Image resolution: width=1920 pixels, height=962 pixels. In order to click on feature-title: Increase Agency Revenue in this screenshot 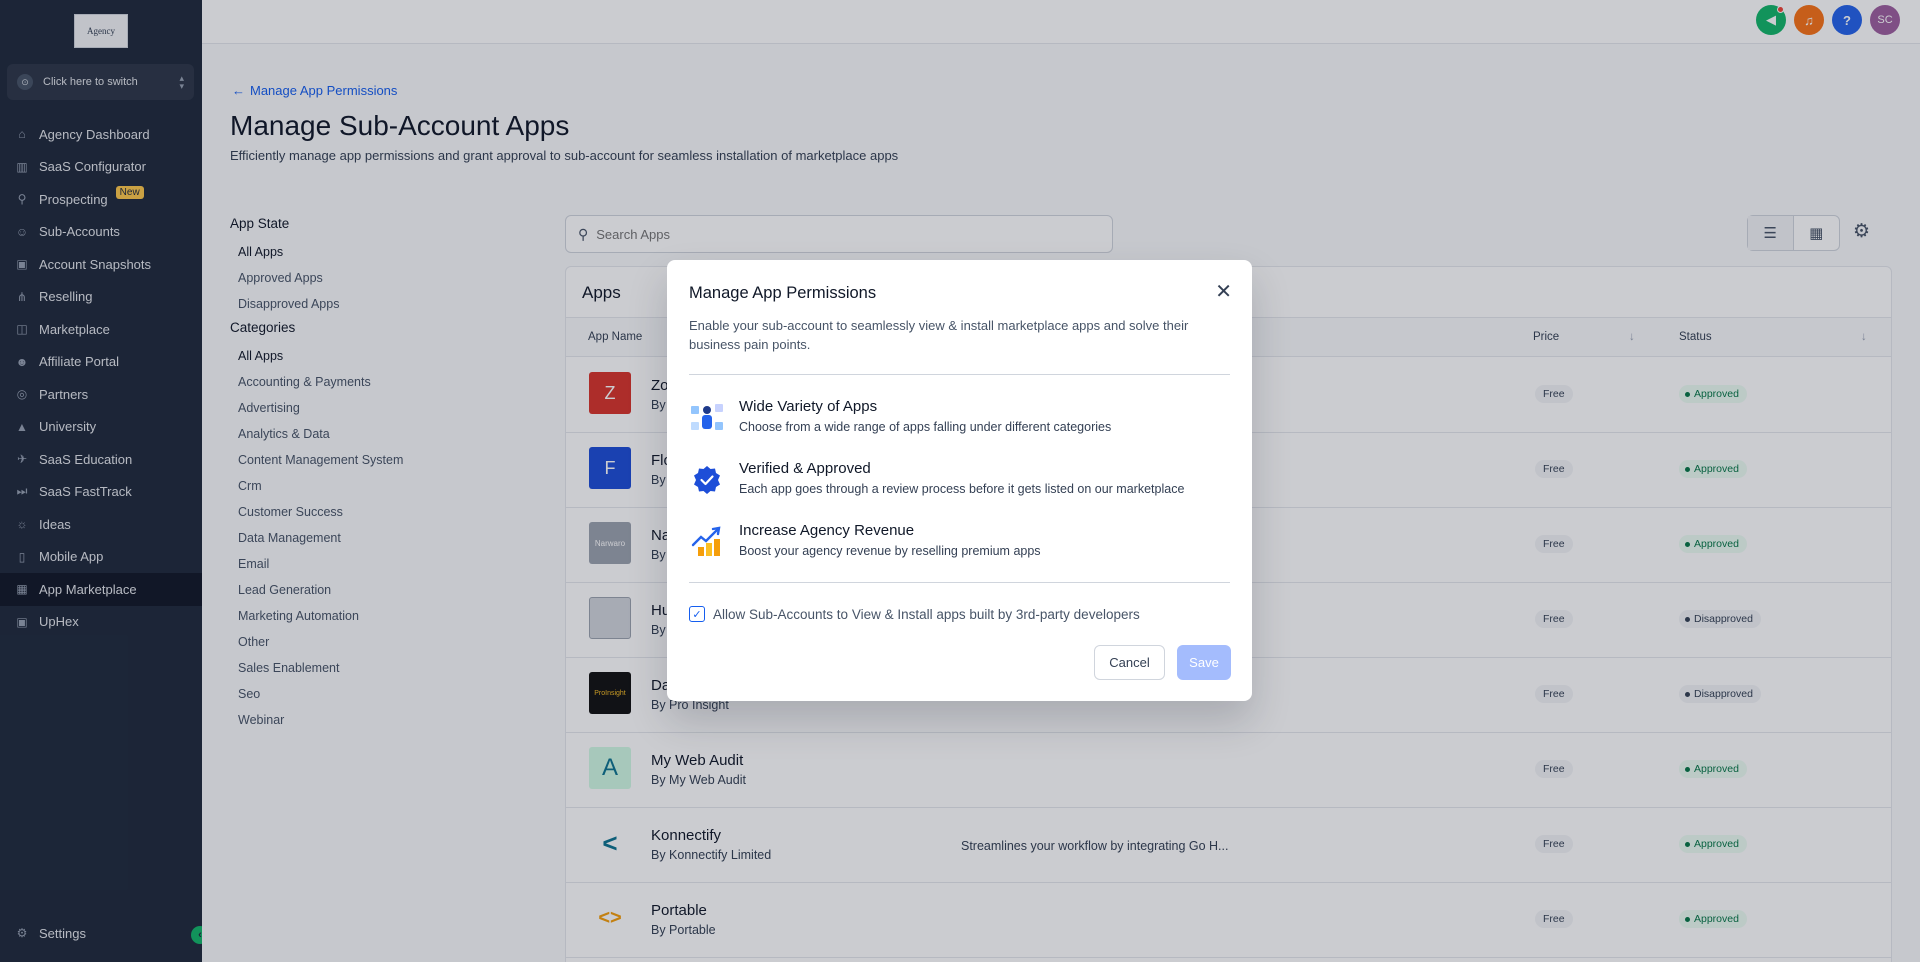, I will do `click(827, 530)`.